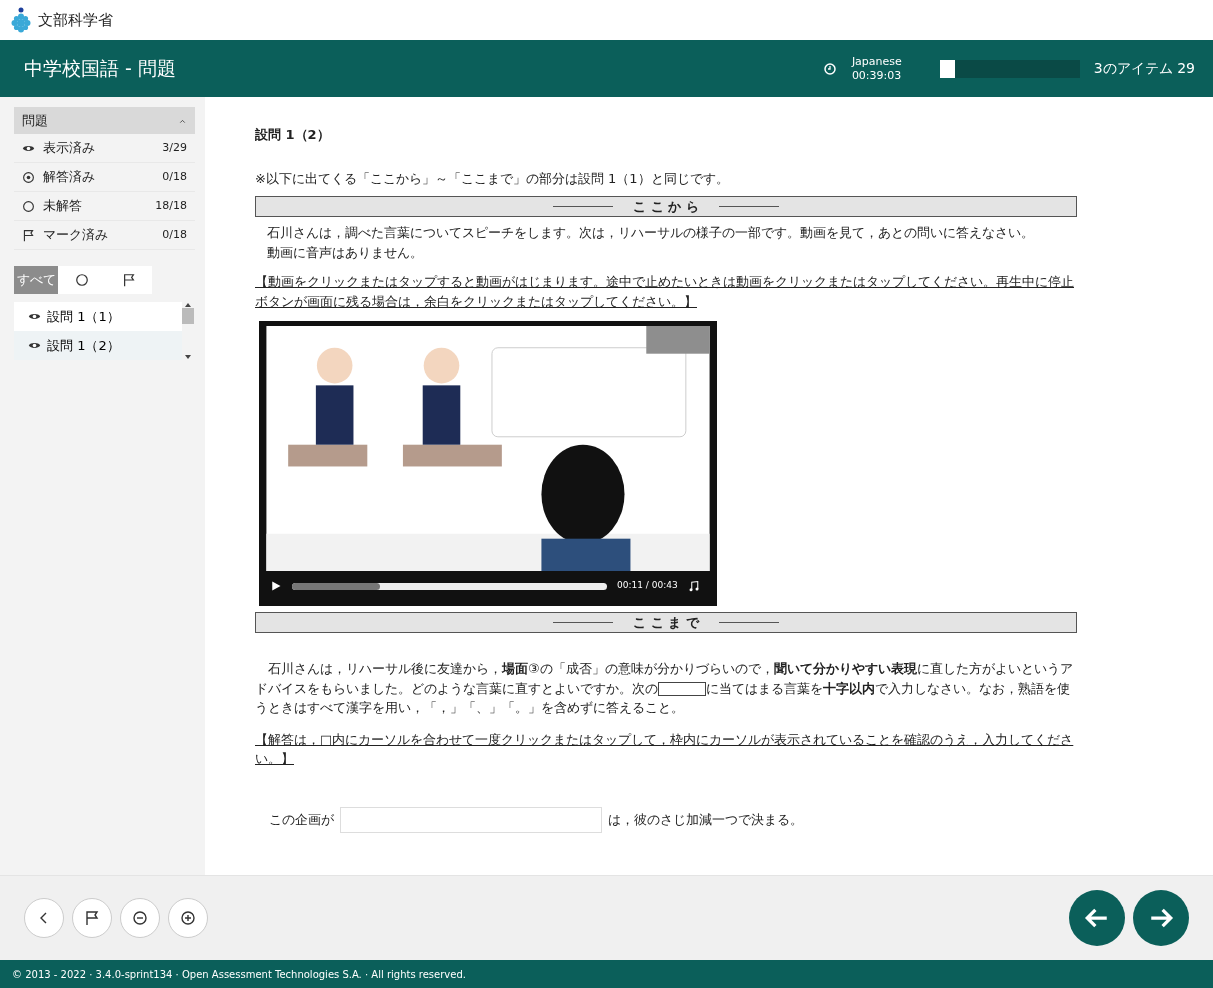  I want to click on brand-name: 文部科学省, so click(75, 20).